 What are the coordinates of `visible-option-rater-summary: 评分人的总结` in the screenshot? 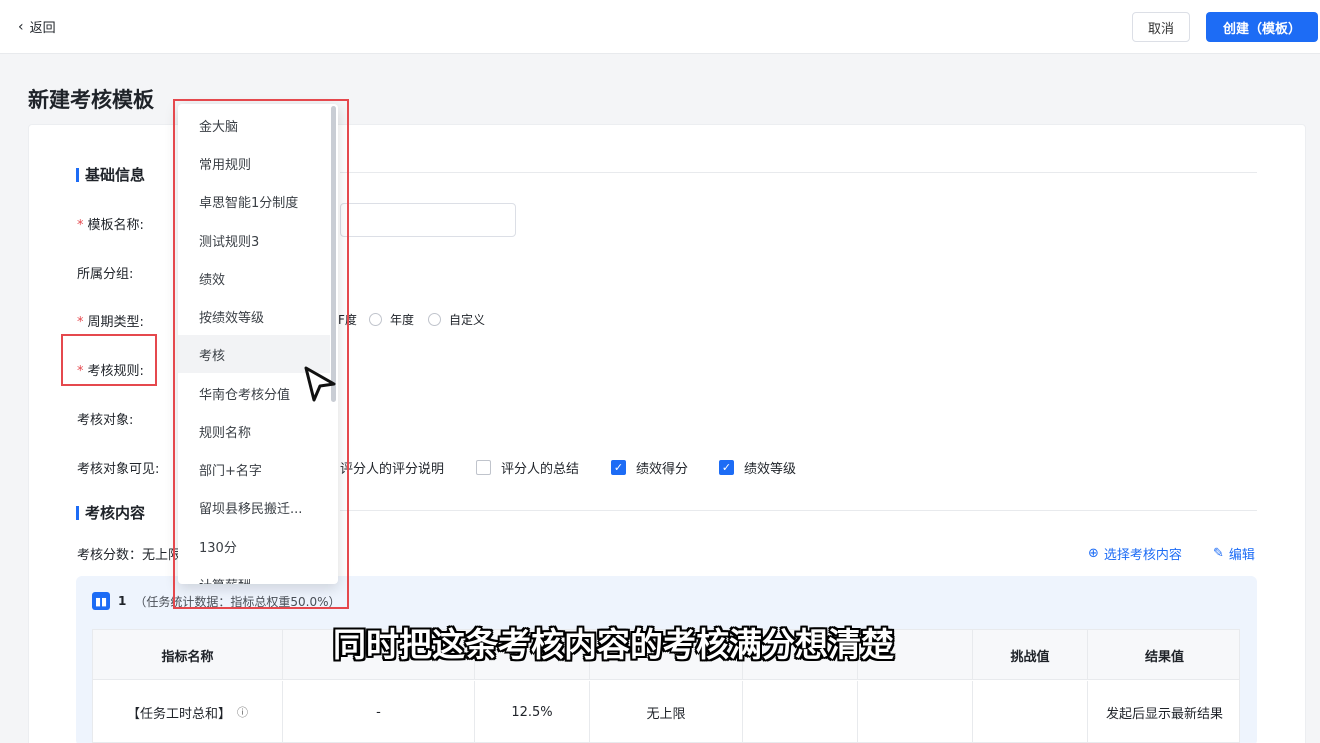 It's located at (527, 467).